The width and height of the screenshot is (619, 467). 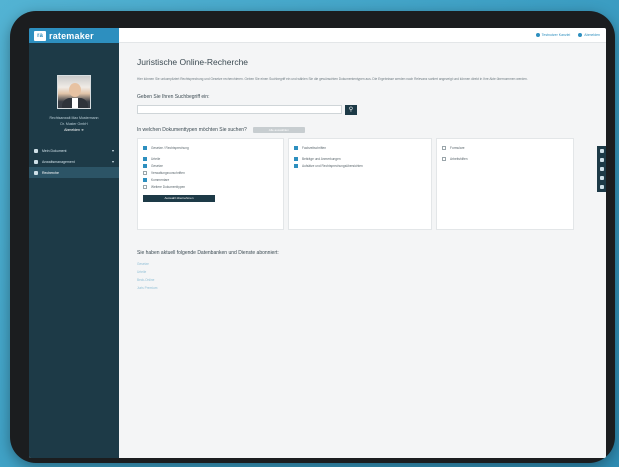 What do you see at coordinates (601, 178) in the screenshot?
I see `mail-icon` at bounding box center [601, 178].